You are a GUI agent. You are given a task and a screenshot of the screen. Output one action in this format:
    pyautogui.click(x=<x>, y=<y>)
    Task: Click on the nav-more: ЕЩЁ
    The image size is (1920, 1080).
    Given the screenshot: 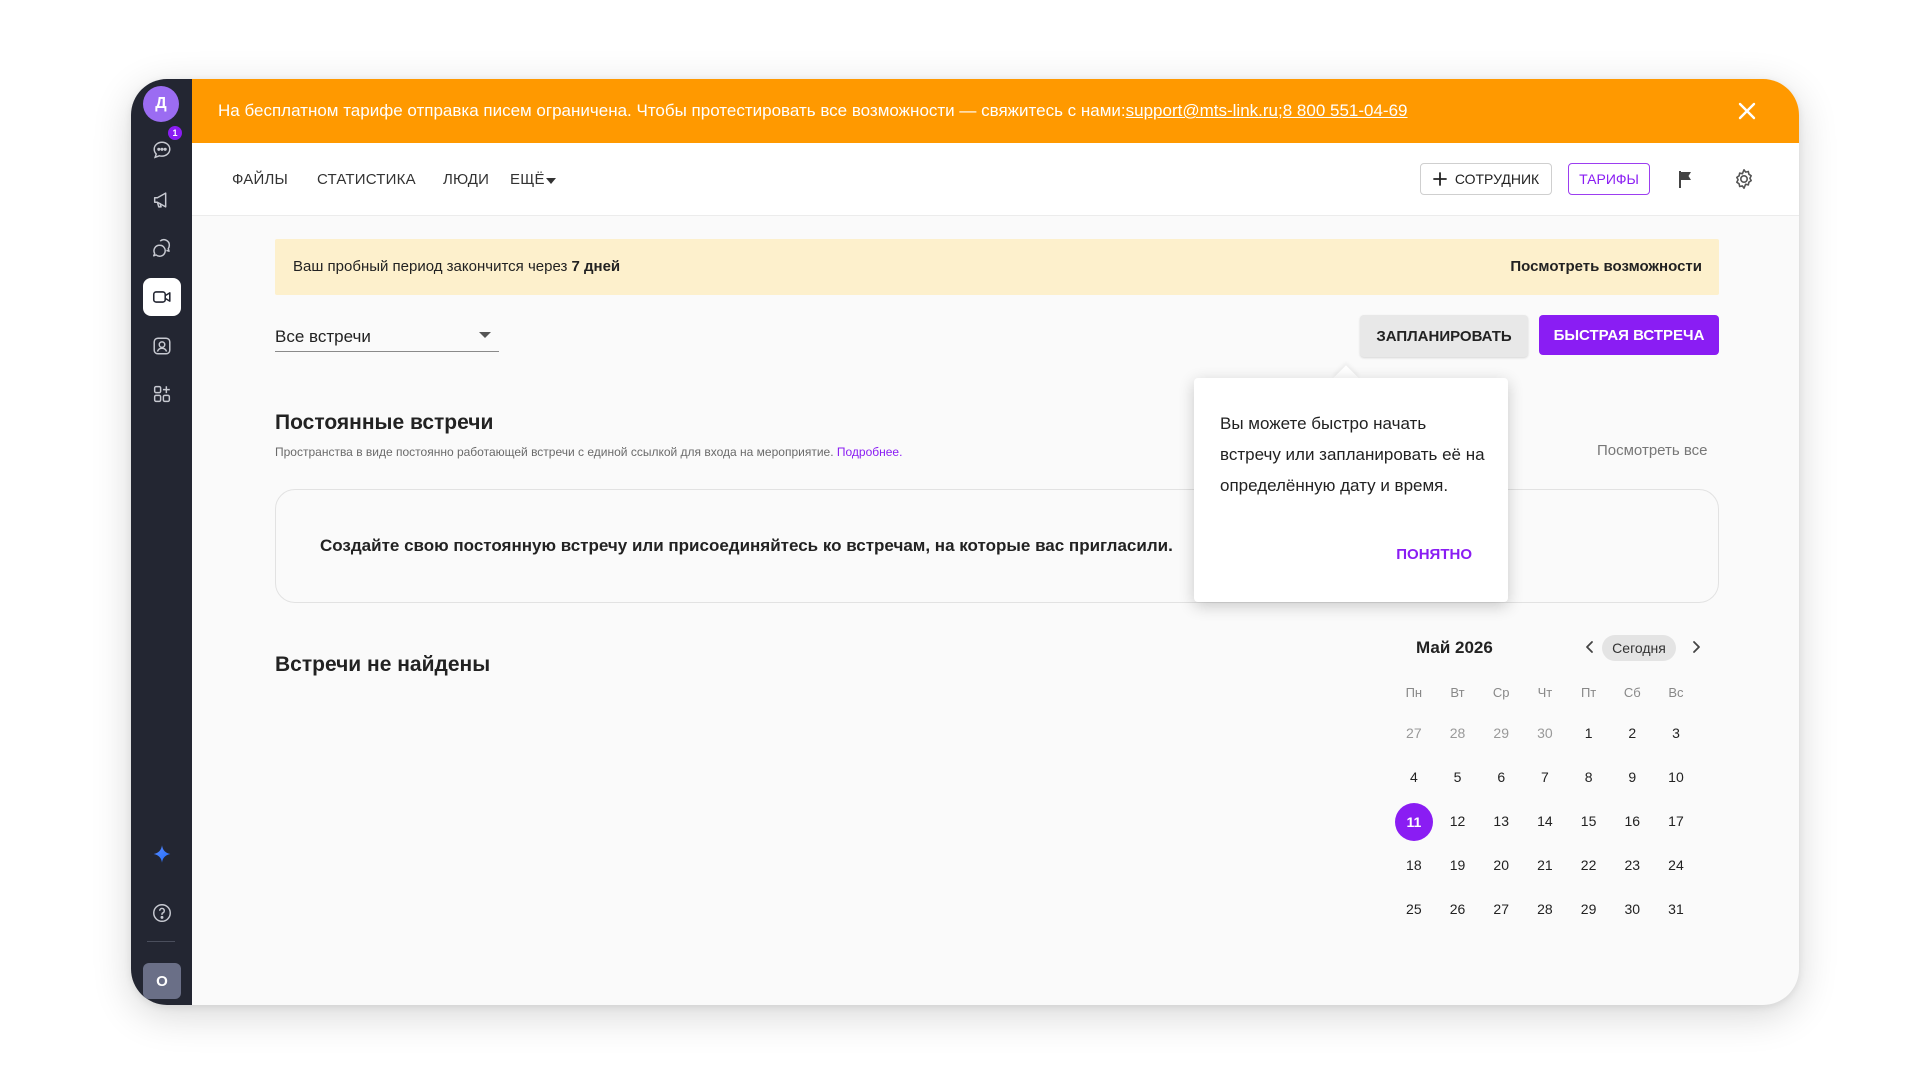 What is the action you would take?
    pyautogui.click(x=527, y=179)
    